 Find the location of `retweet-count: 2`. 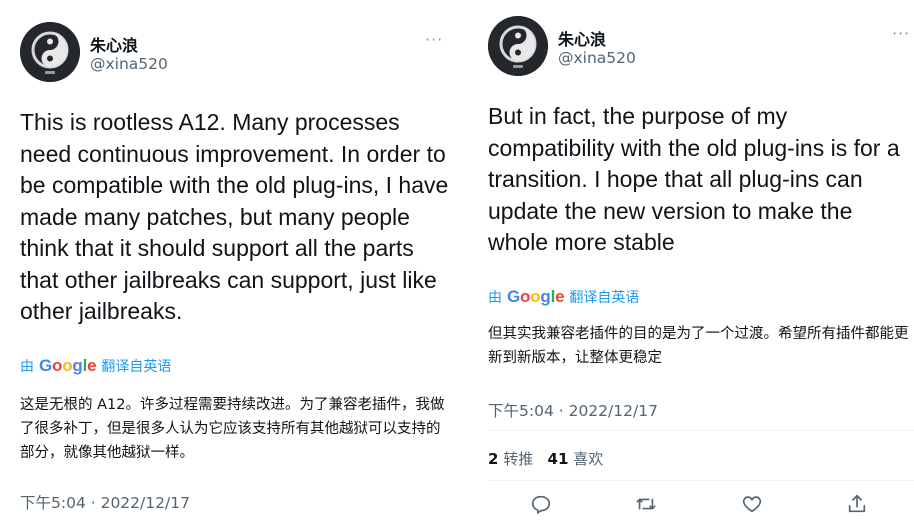

retweet-count: 2 is located at coordinates (493, 459).